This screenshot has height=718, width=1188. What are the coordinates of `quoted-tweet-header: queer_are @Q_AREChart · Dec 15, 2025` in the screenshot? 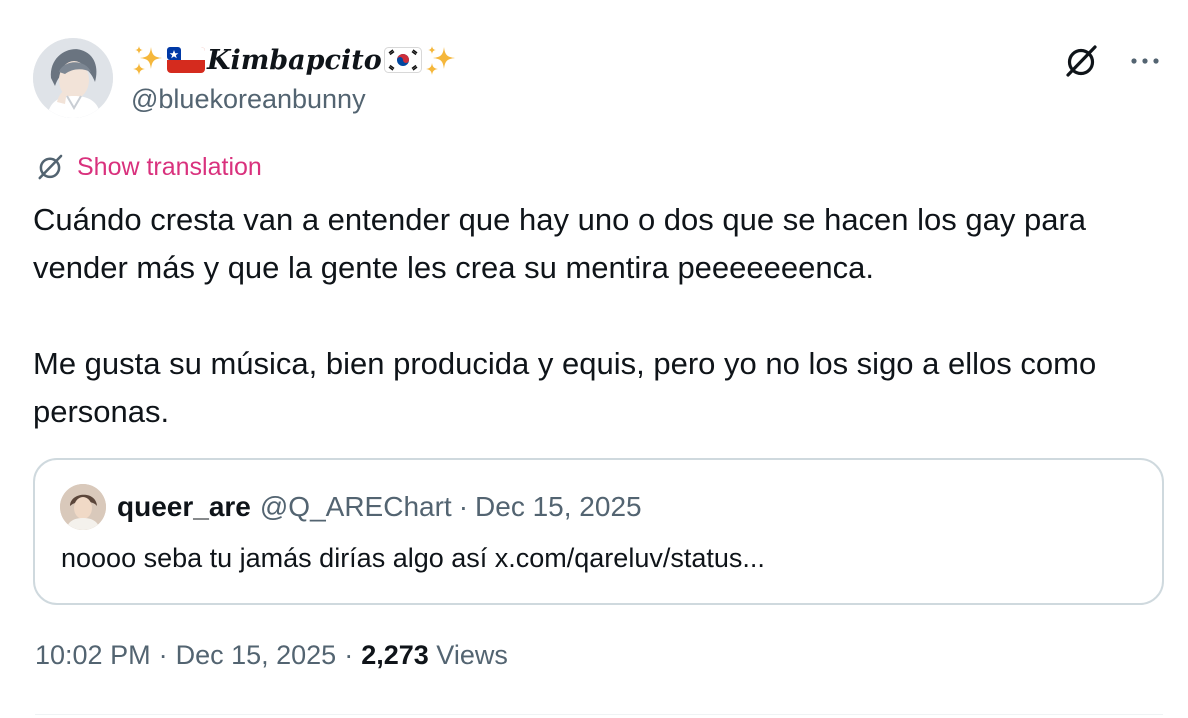 It's located at (351, 507).